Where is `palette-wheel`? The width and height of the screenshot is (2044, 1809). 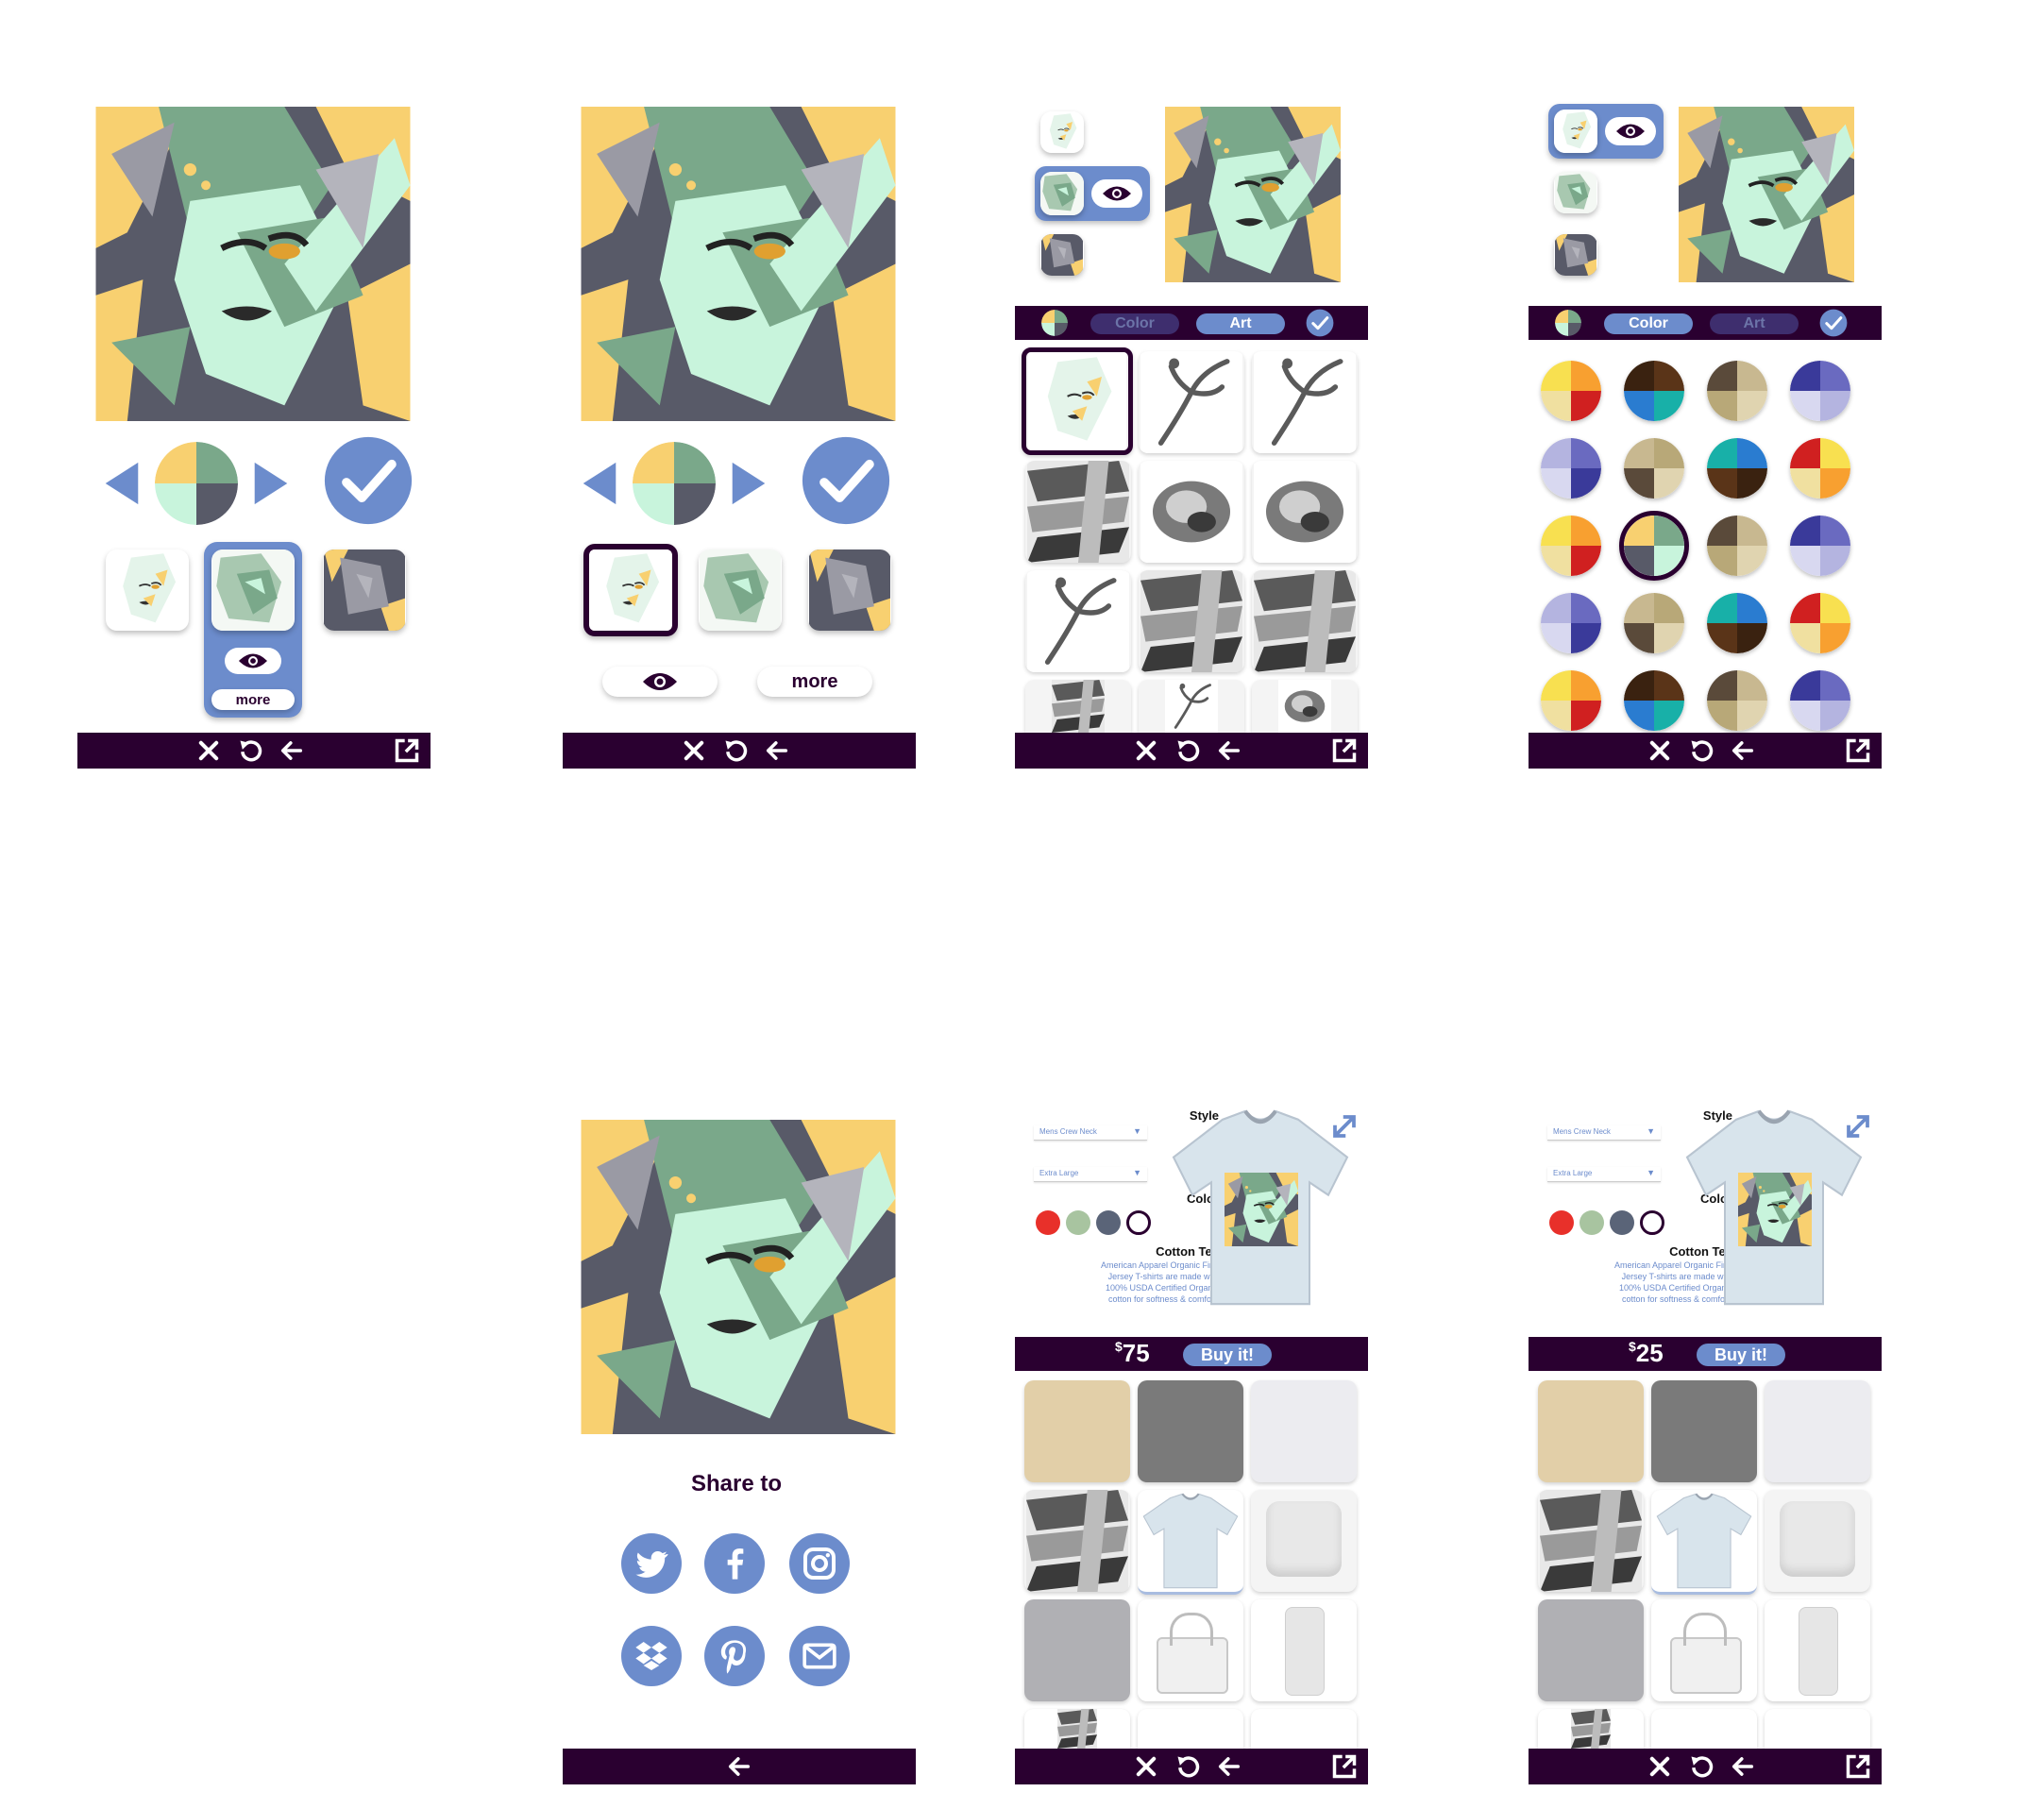
palette-wheel is located at coordinates (674, 483).